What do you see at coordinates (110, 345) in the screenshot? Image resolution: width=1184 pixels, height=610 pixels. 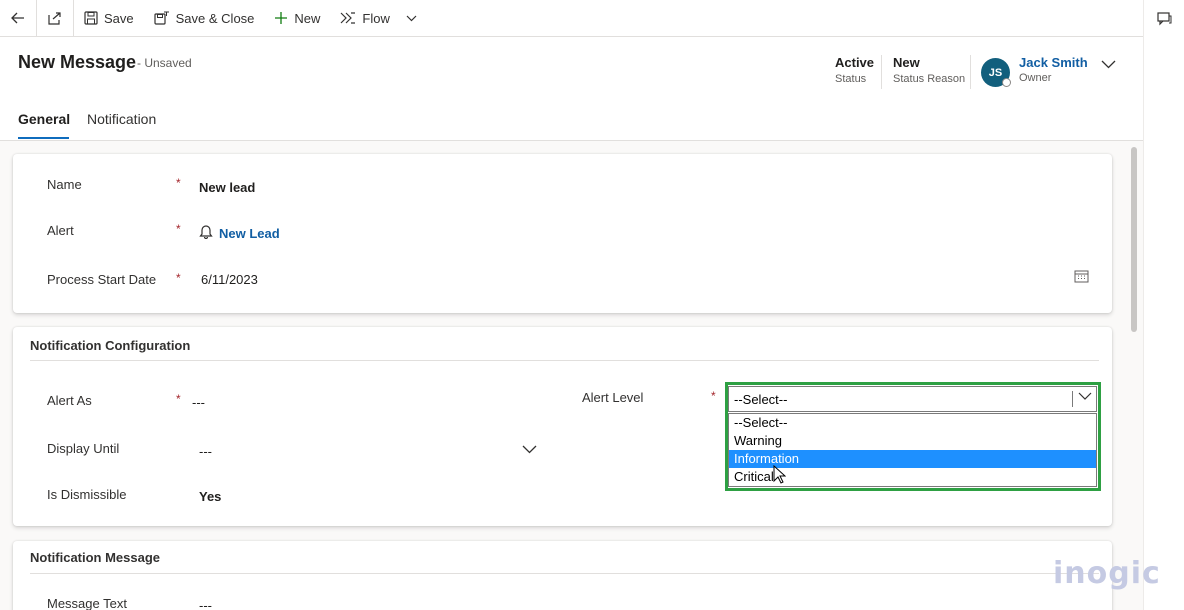 I see `section-title: Notification Configuration` at bounding box center [110, 345].